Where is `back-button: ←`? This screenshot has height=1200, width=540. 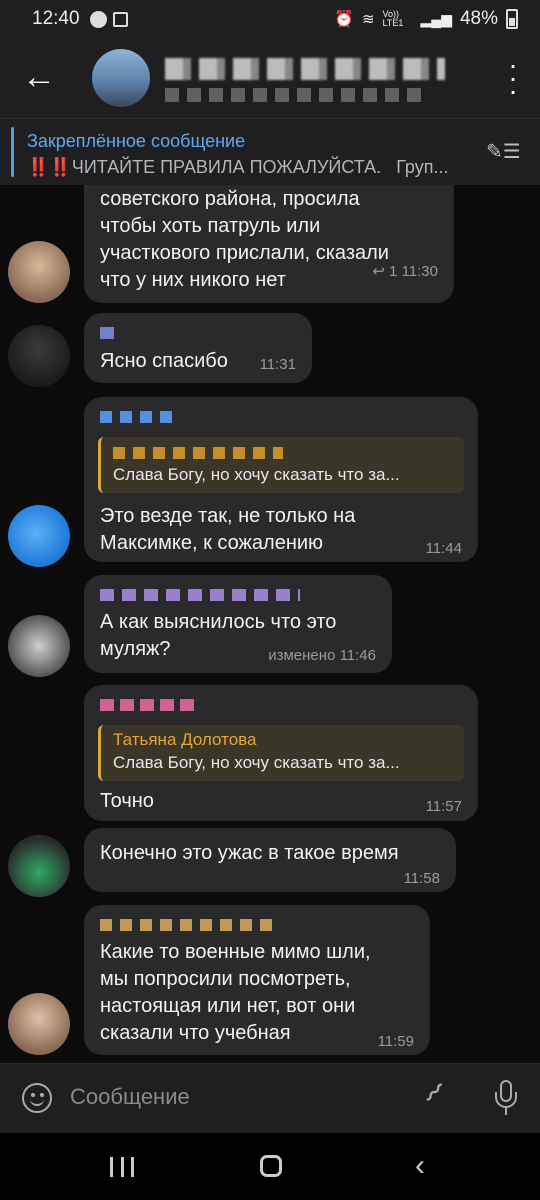 back-button: ← is located at coordinates (40, 78).